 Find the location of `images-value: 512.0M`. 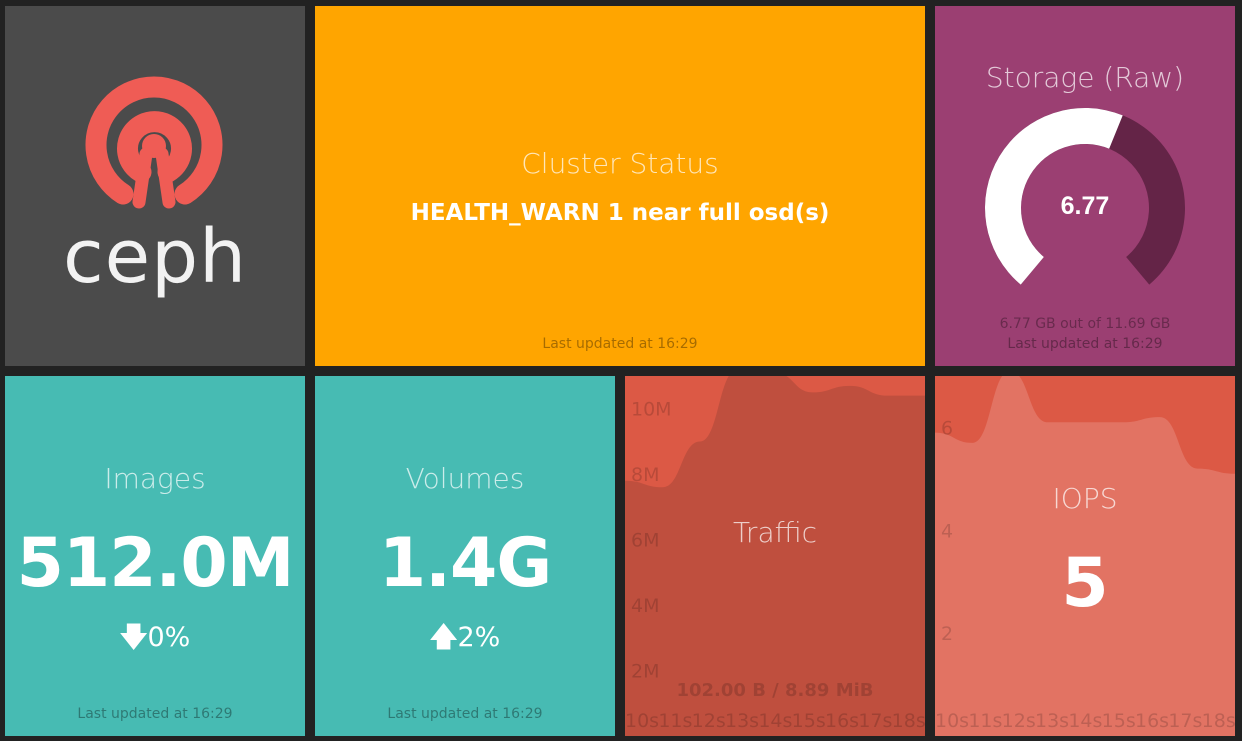

images-value: 512.0M is located at coordinates (155, 563).